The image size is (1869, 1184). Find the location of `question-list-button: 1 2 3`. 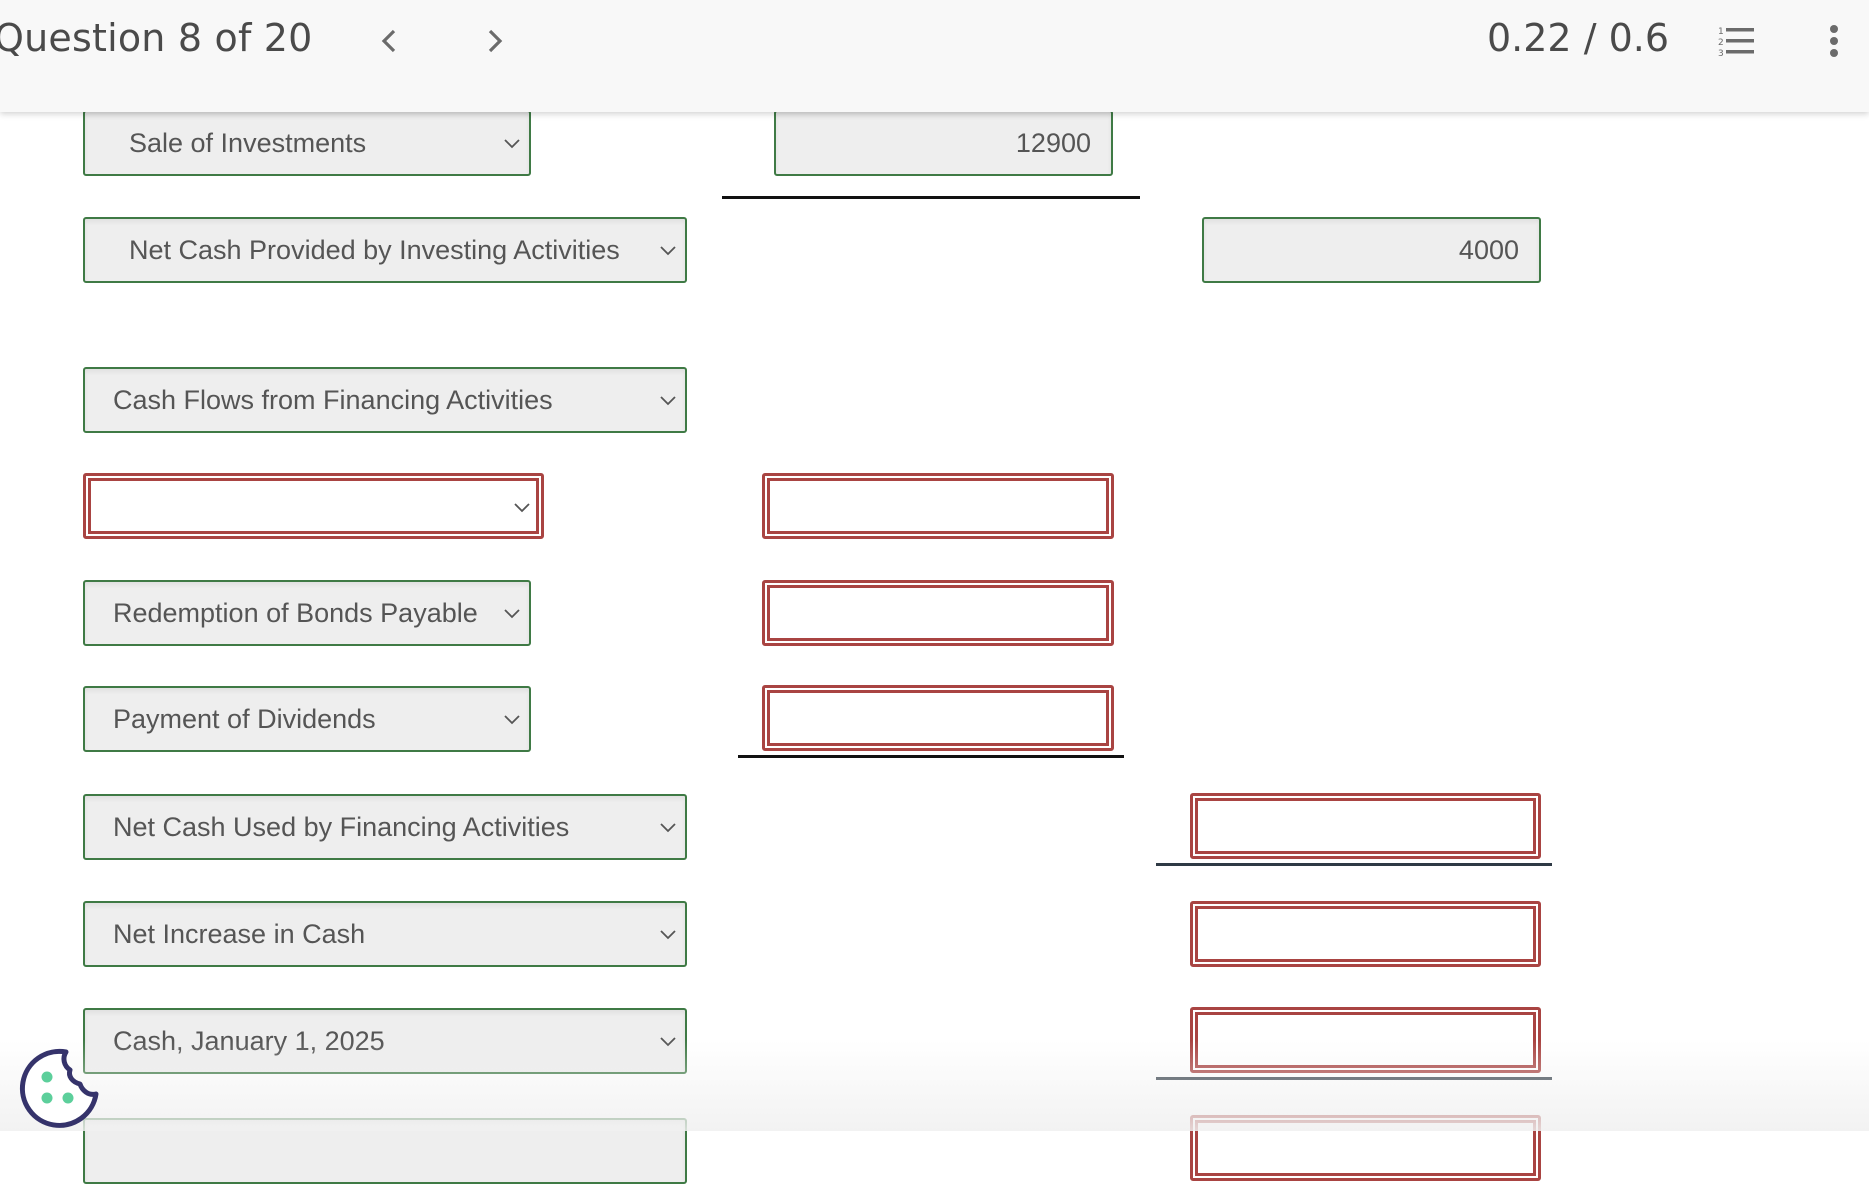

question-list-button: 1 2 3 is located at coordinates (1736, 42).